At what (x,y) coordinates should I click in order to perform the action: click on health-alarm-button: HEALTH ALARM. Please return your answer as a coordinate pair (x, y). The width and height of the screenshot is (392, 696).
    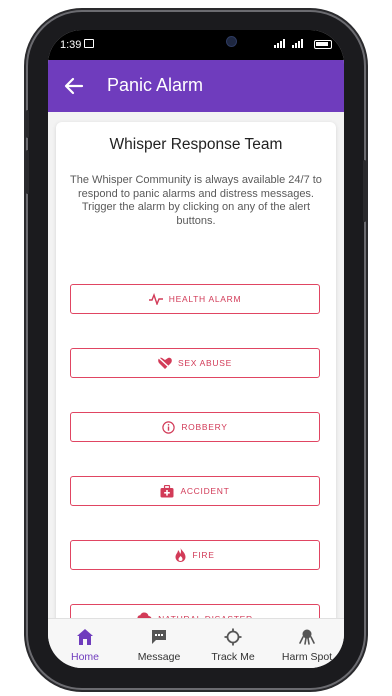
    Looking at the image, I should click on (195, 299).